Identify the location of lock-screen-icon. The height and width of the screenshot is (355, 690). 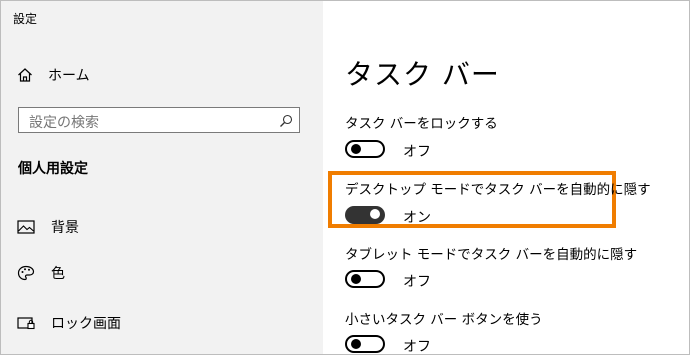
(26, 323).